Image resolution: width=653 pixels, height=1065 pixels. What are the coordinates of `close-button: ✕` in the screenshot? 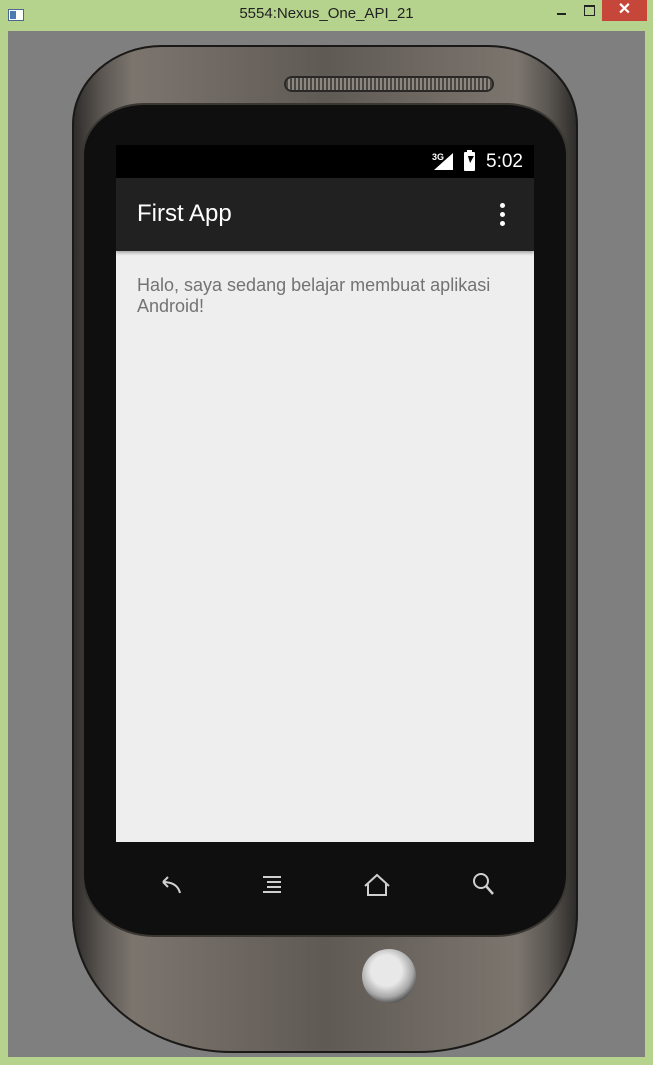 It's located at (624, 10).